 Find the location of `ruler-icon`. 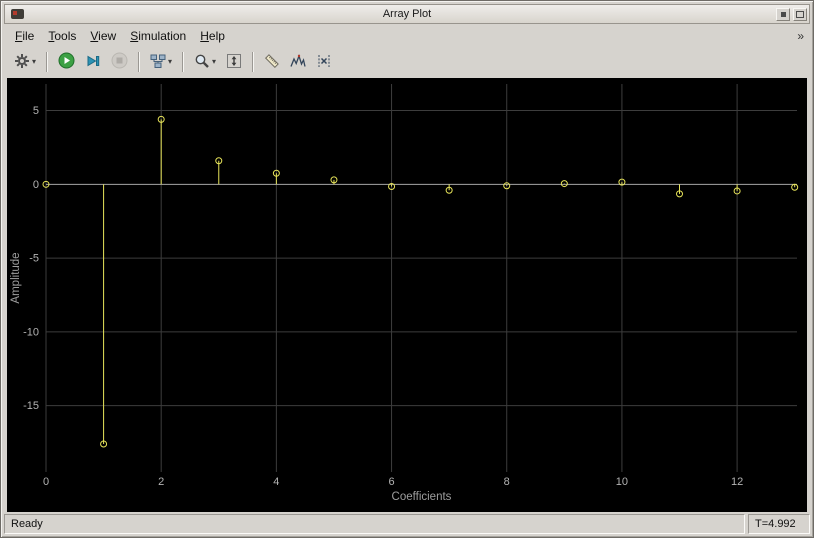

ruler-icon is located at coordinates (272, 62).